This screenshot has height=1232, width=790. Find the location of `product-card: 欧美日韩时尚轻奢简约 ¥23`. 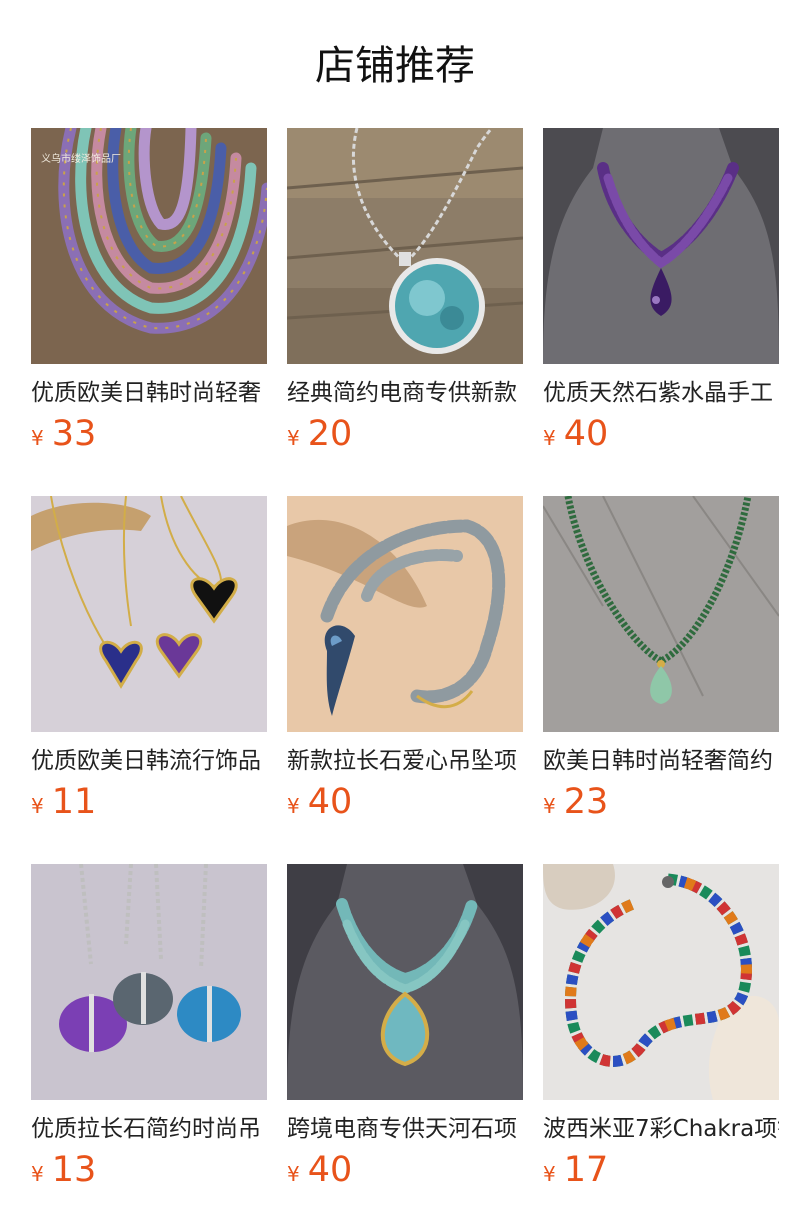

product-card: 欧美日韩时尚轻奢简约 ¥23 is located at coordinates (661, 668).